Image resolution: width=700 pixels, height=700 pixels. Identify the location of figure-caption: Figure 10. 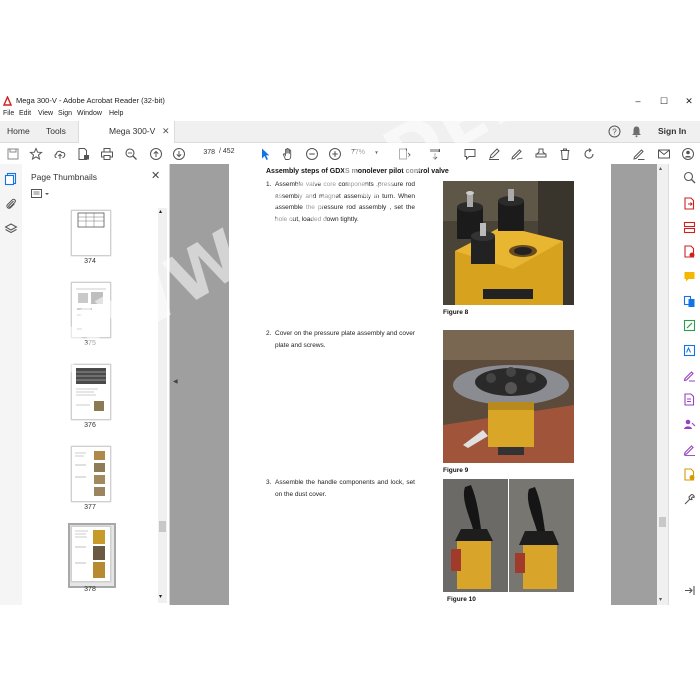
(461, 599).